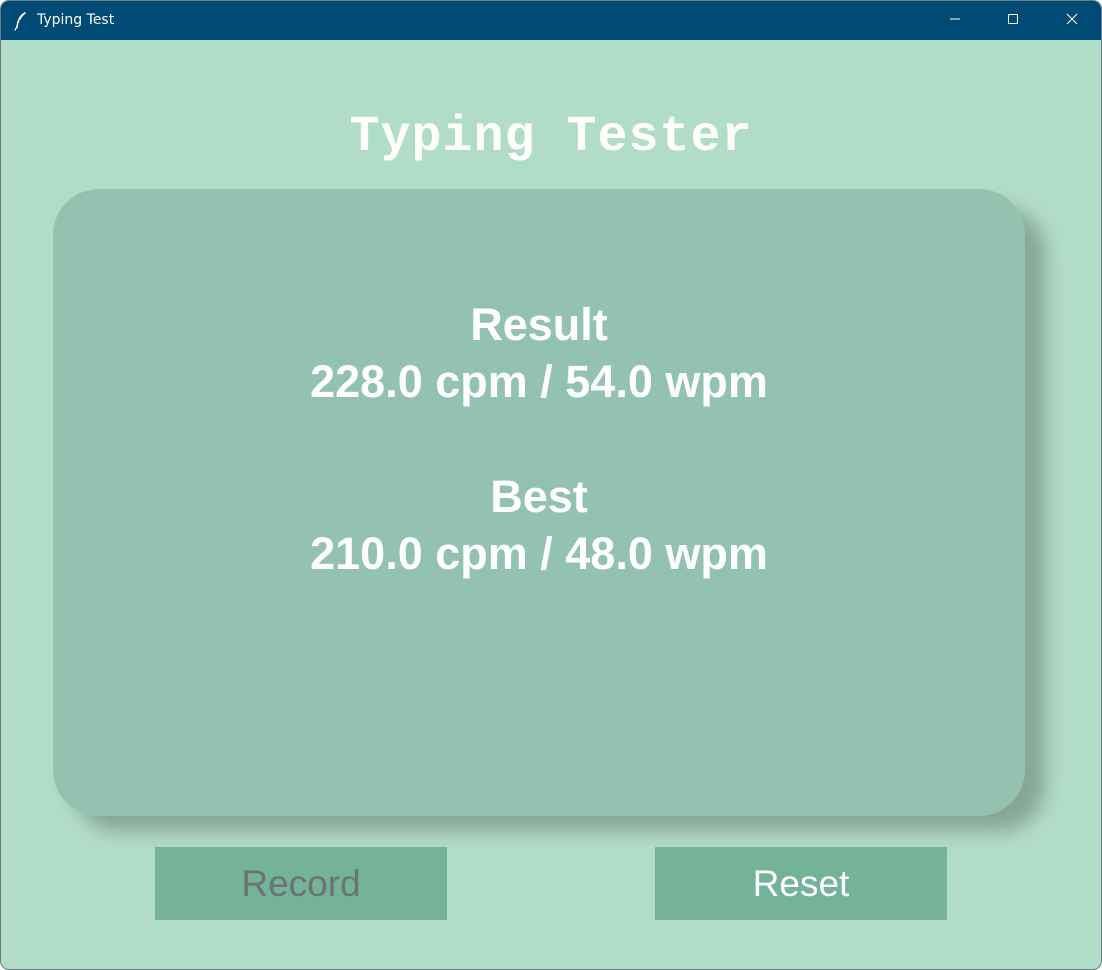 The image size is (1102, 970). Describe the element at coordinates (539, 496) in the screenshot. I see `best-label: Best` at that location.